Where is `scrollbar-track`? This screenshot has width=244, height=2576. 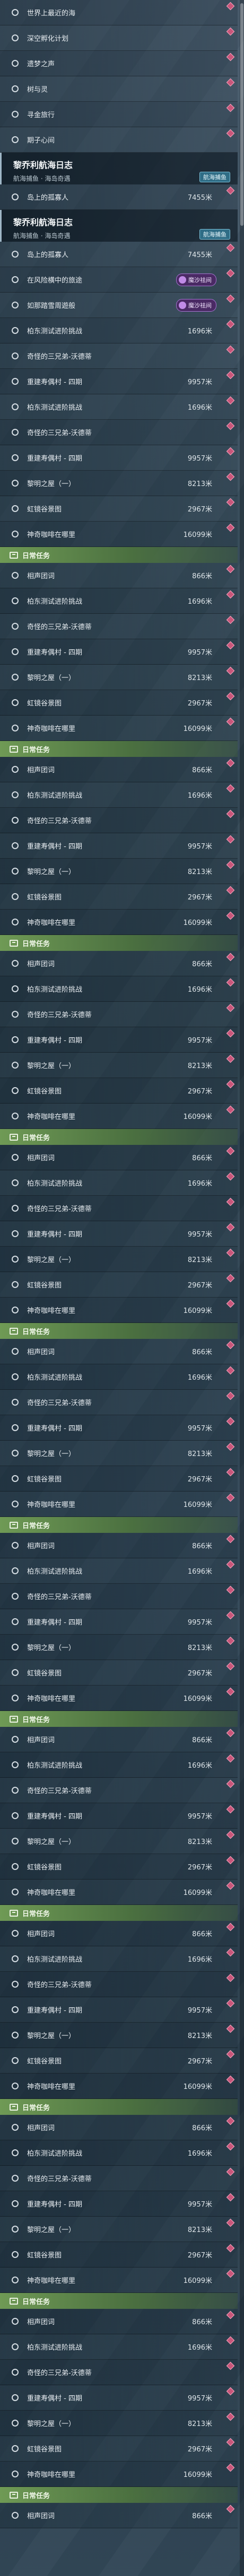 scrollbar-track is located at coordinates (242, 1288).